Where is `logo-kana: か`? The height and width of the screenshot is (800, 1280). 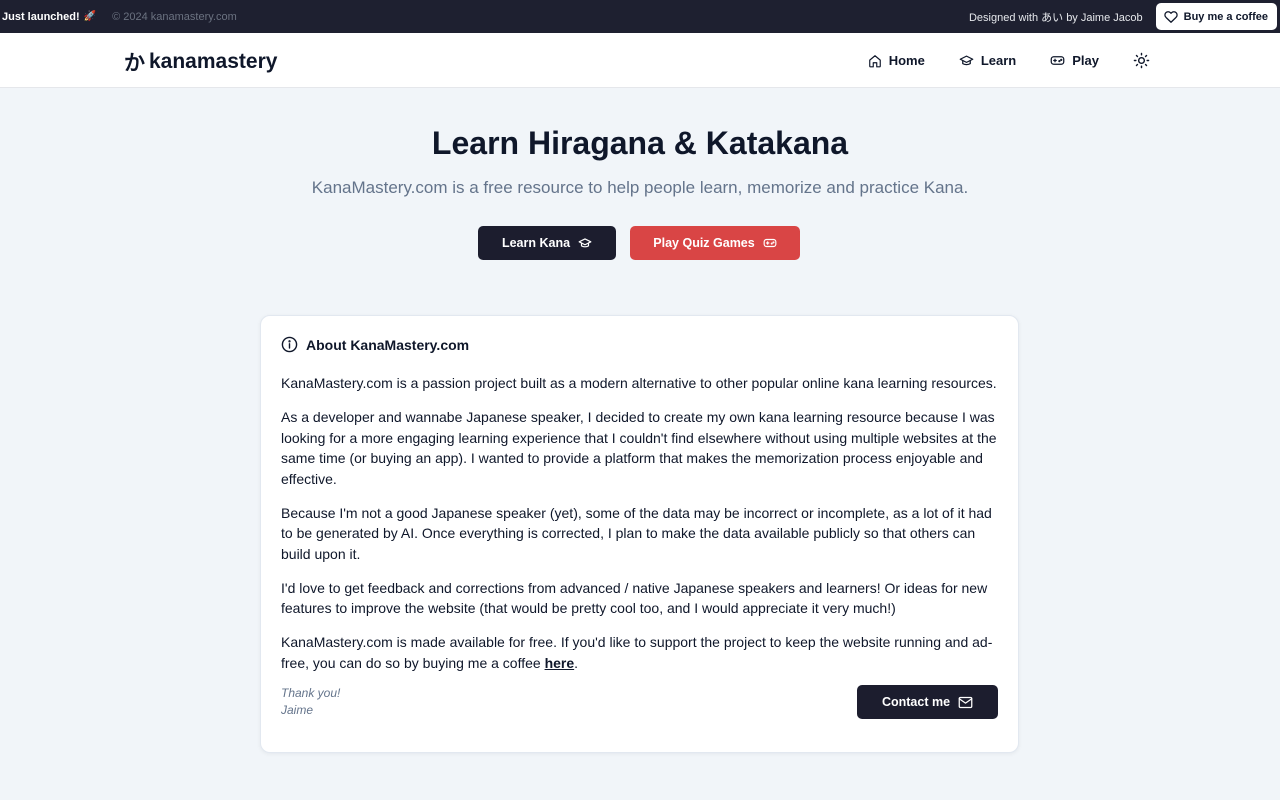 logo-kana: か is located at coordinates (134, 63).